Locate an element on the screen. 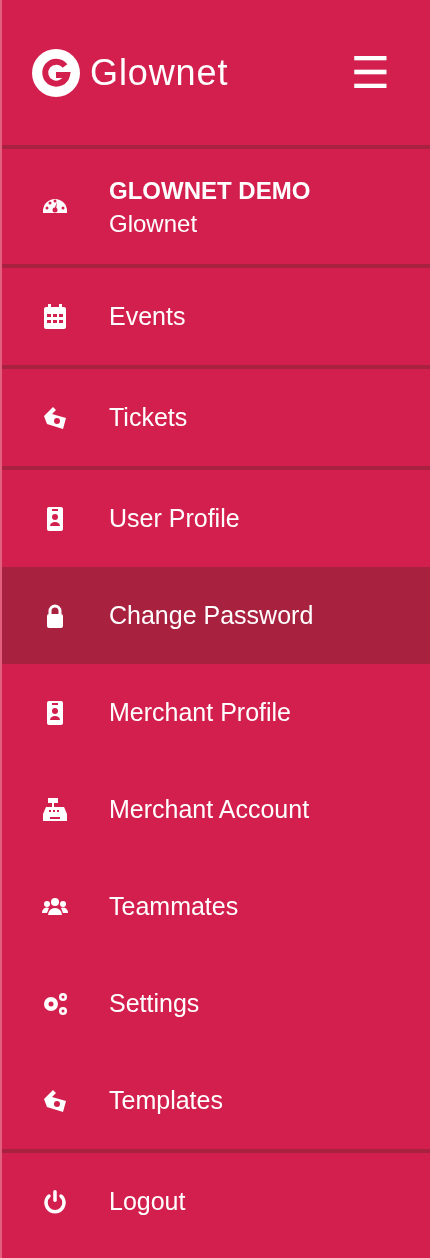 Image resolution: width=430 pixels, height=1258 pixels. cash-register-icon is located at coordinates (54, 809).